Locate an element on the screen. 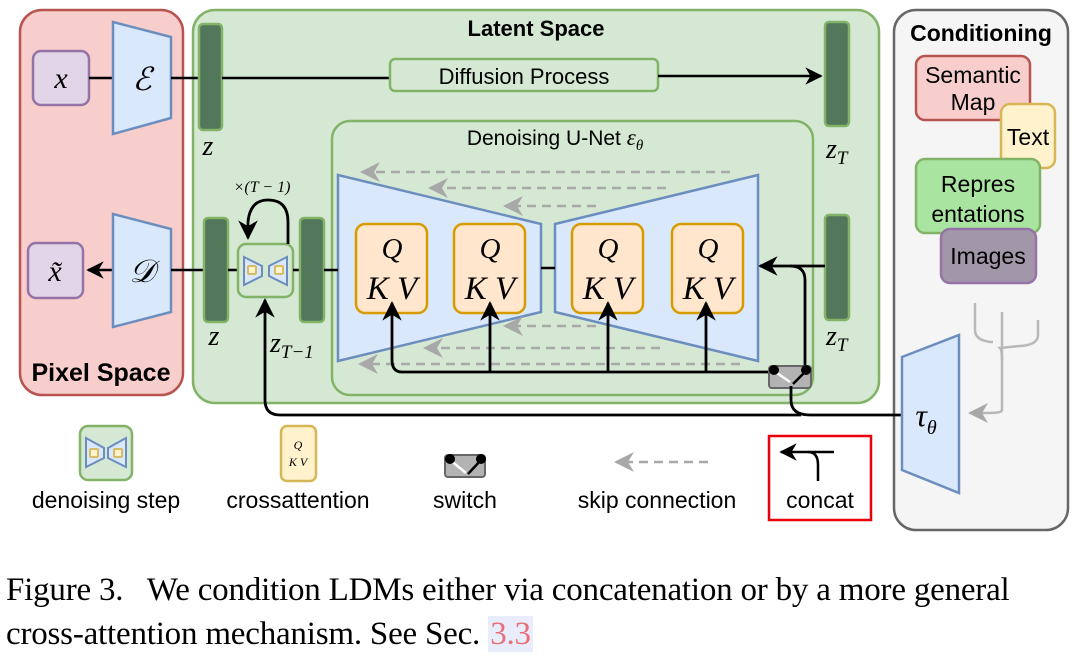 The height and width of the screenshot is (659, 1080). tau-theta-encoder: τθ is located at coordinates (930, 414).